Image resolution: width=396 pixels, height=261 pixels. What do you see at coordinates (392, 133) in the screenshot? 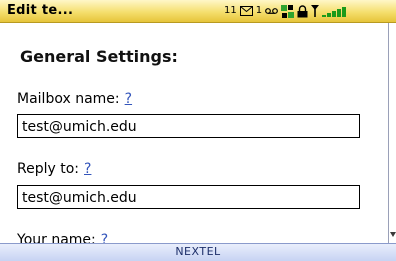
I see `vertical-scrollbar` at bounding box center [392, 133].